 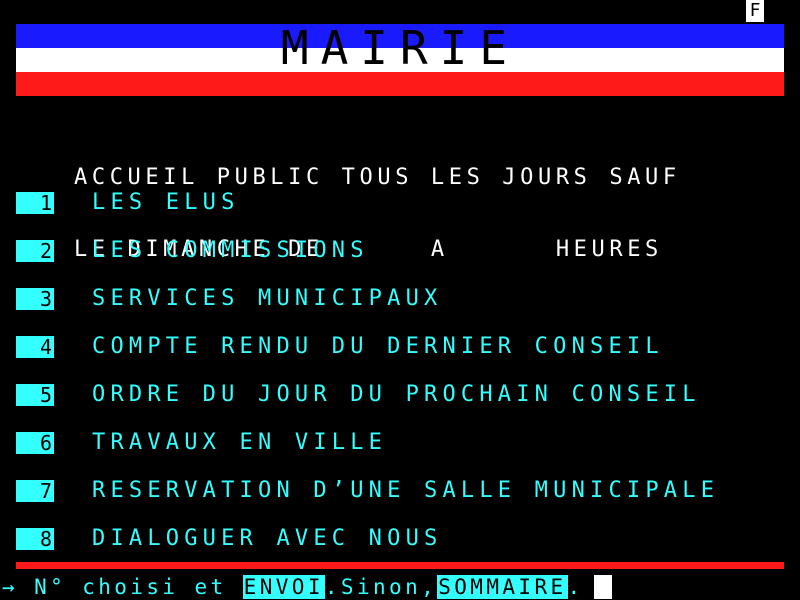 What do you see at coordinates (35, 203) in the screenshot?
I see `menu-number: 1` at bounding box center [35, 203].